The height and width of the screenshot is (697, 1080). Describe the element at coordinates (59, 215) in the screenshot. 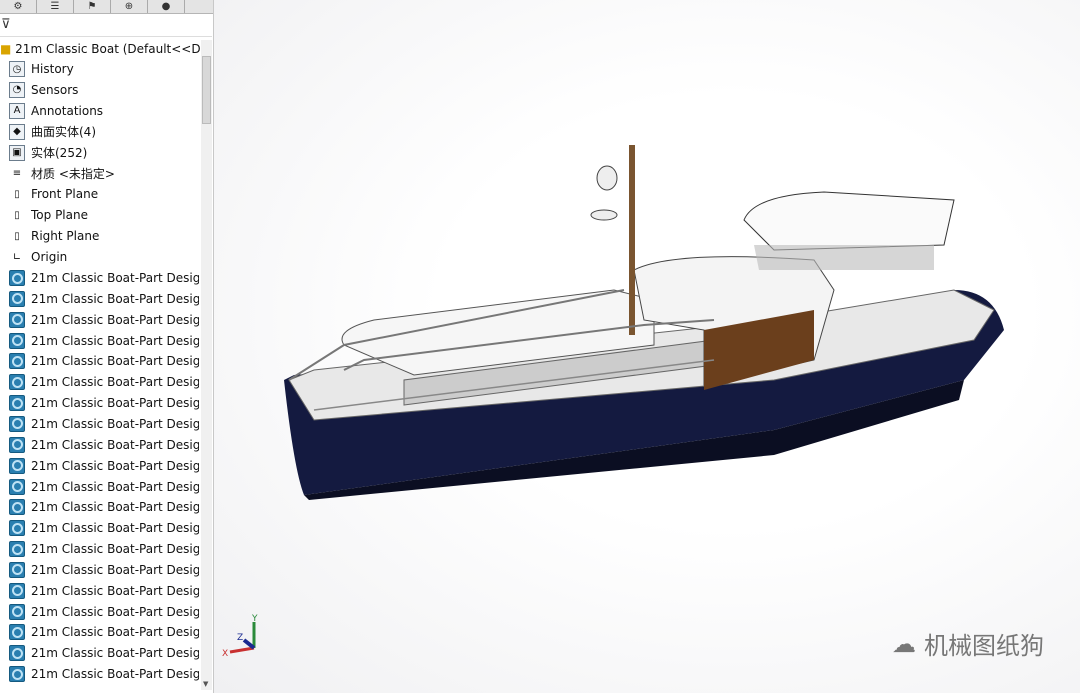

I see `tree-item-label: Top Plane` at that location.